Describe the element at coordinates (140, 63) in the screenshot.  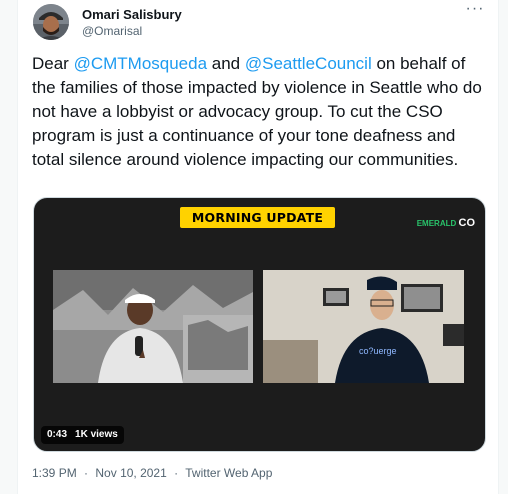
I see `mention-link: @CMTMosqueda` at that location.